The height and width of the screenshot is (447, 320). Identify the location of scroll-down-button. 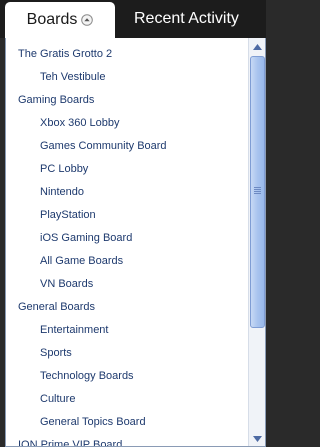
(257, 438).